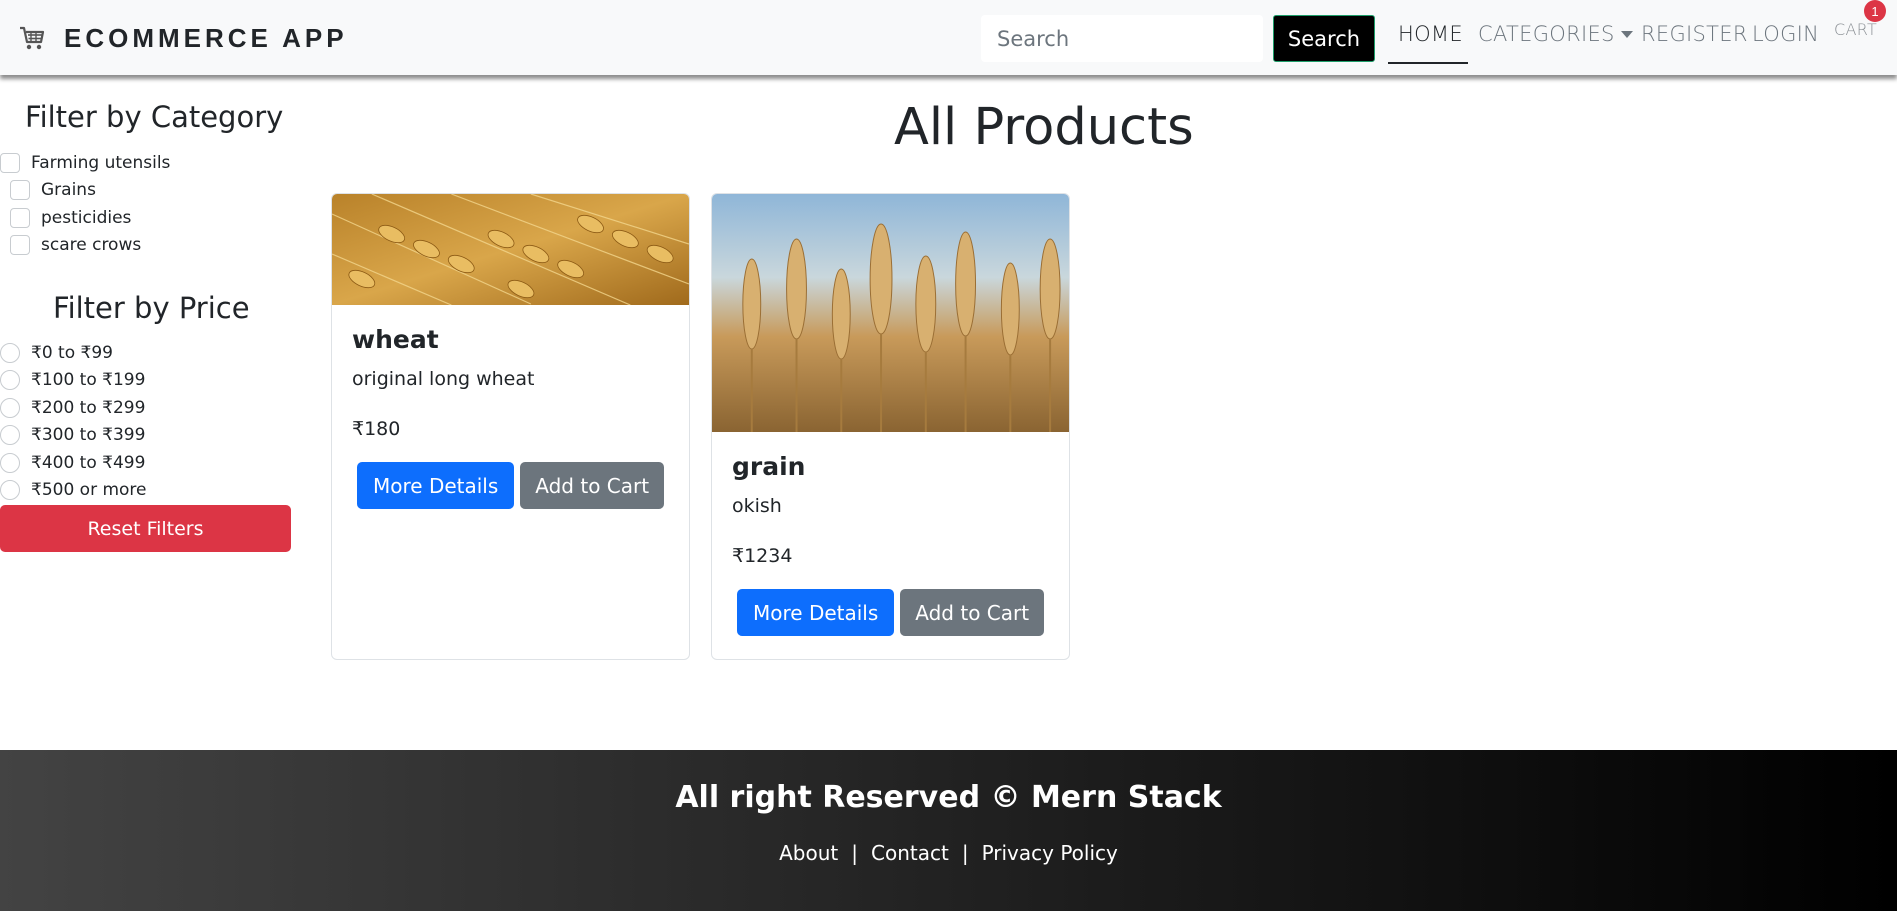  I want to click on category-filter-title: Filter by Category, so click(154, 117).